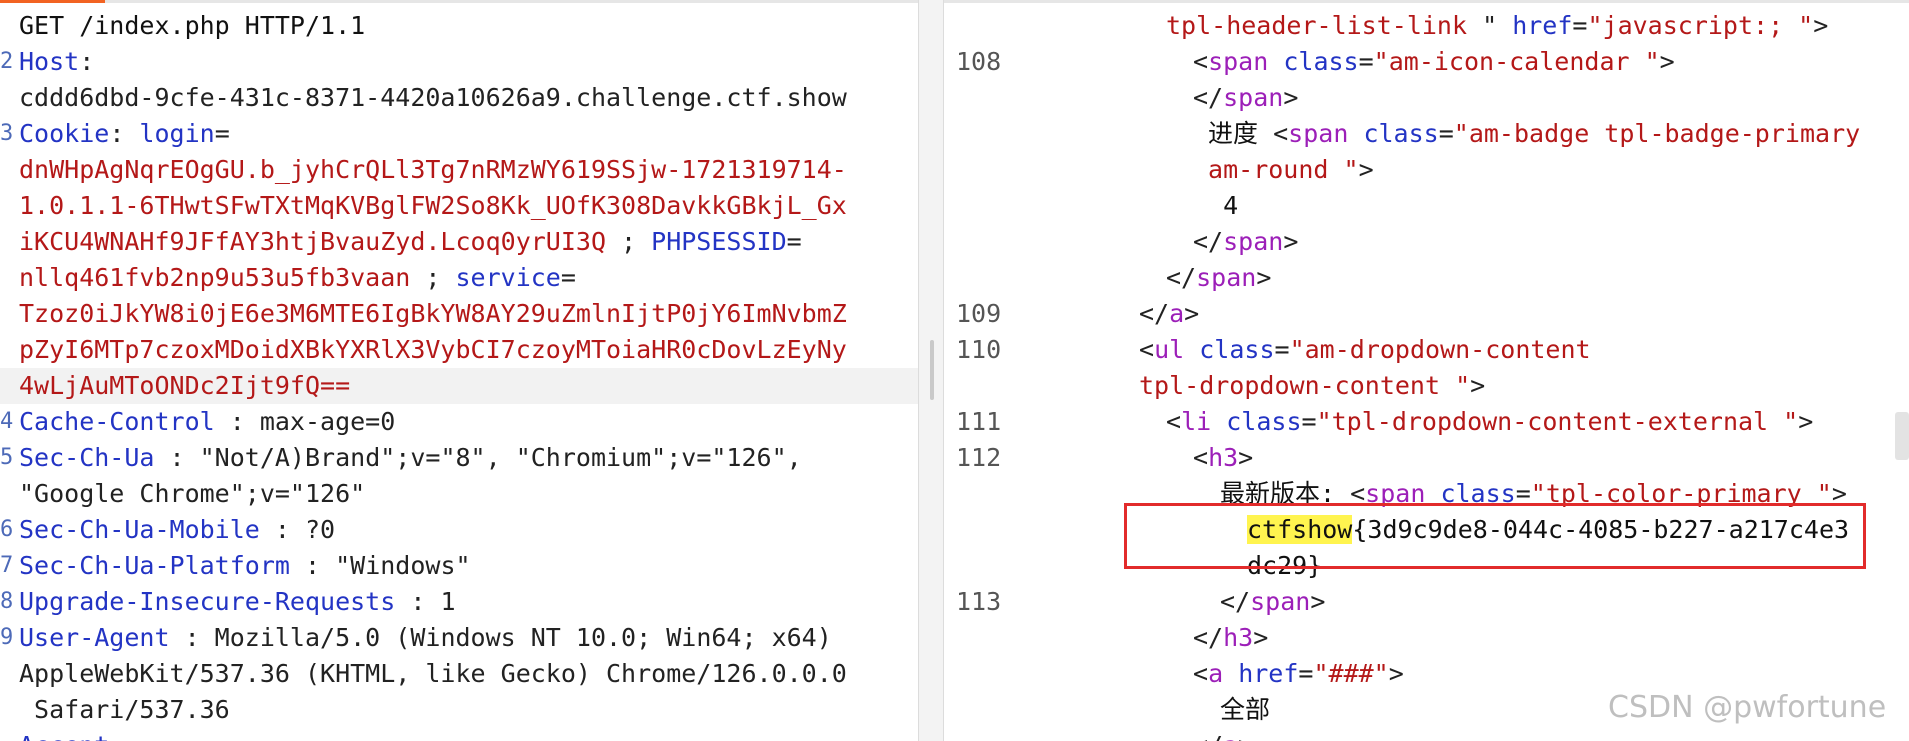 Image resolution: width=1909 pixels, height=741 pixels. I want to click on response-line: </h3>, so click(1426, 638).